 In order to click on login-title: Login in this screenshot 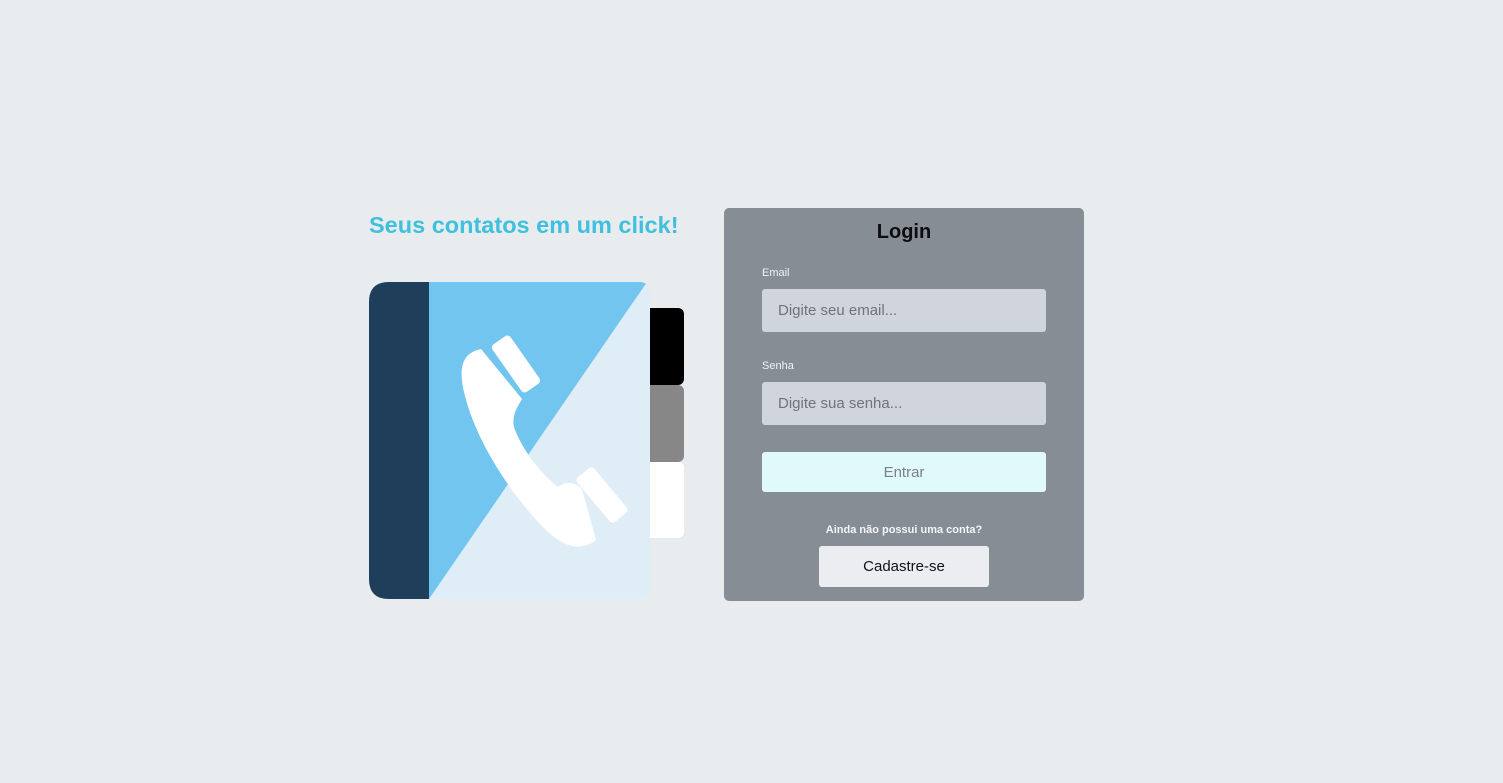, I will do `click(904, 232)`.